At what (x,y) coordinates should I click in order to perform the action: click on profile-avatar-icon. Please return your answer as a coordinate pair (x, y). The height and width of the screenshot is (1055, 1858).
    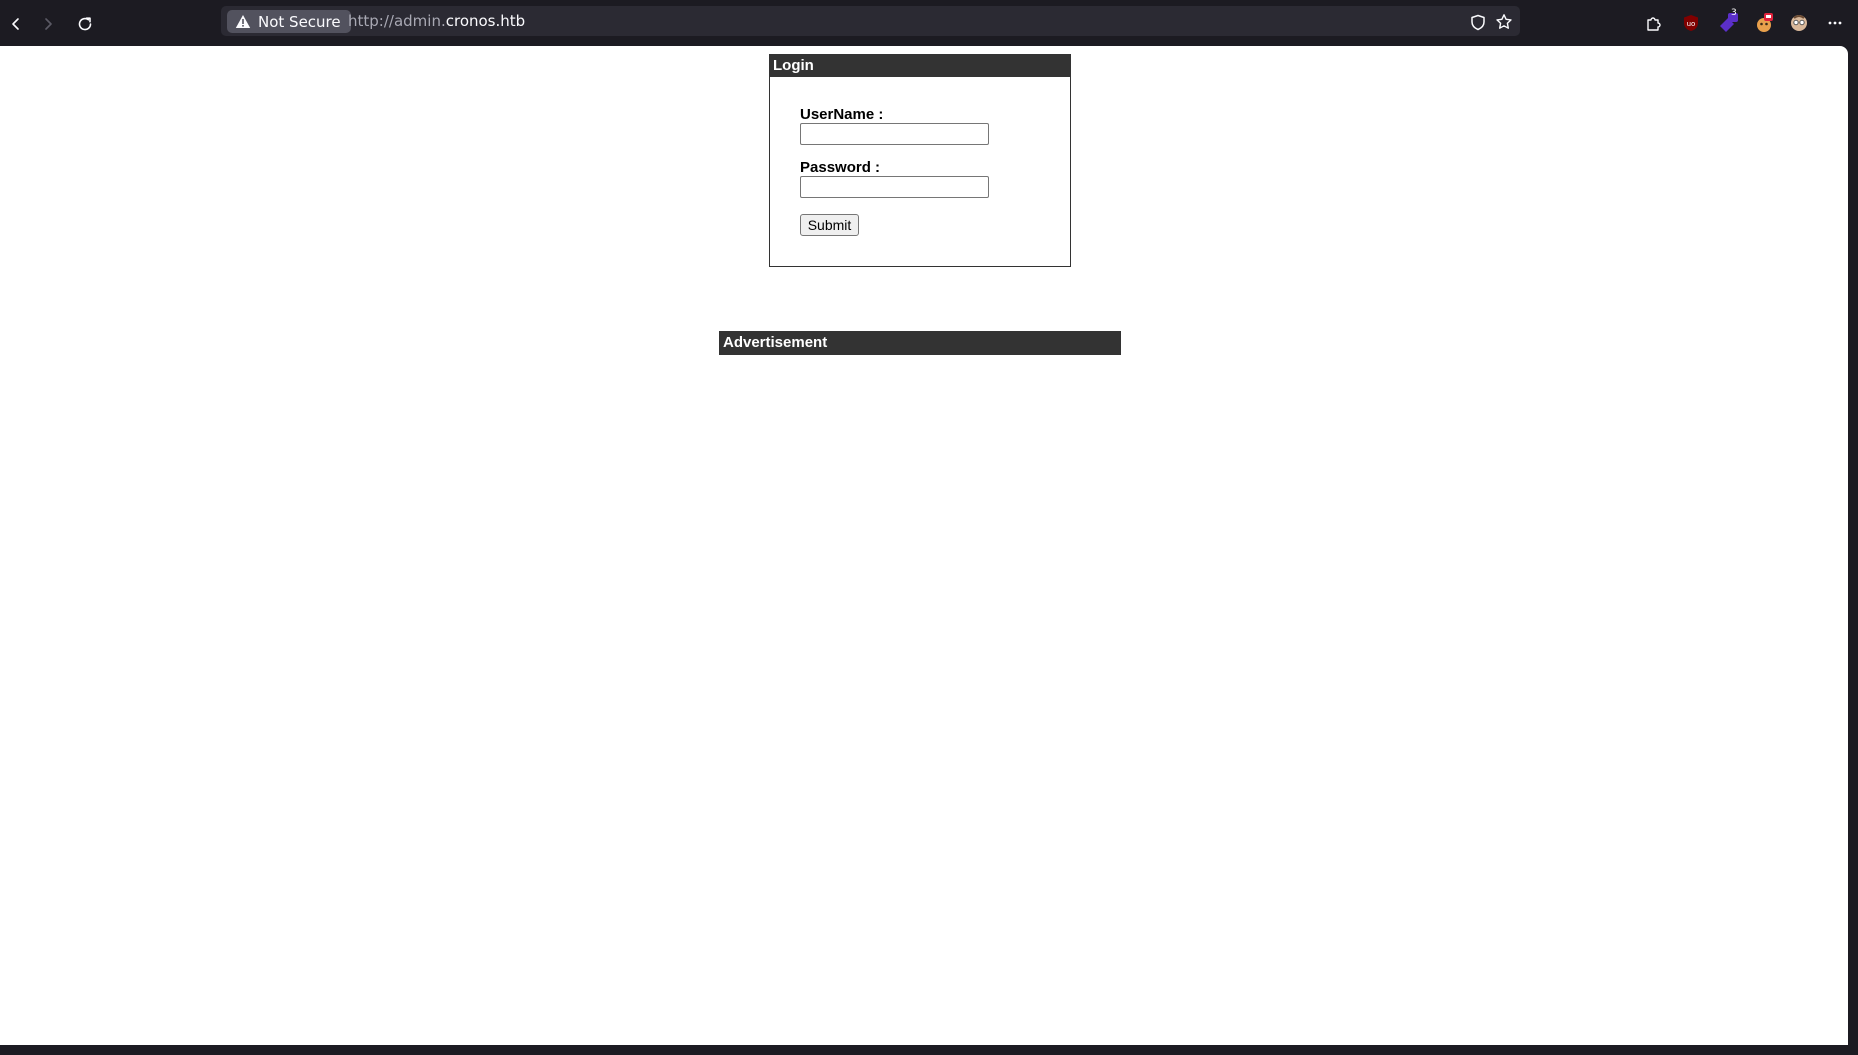
    Looking at the image, I should click on (1799, 23).